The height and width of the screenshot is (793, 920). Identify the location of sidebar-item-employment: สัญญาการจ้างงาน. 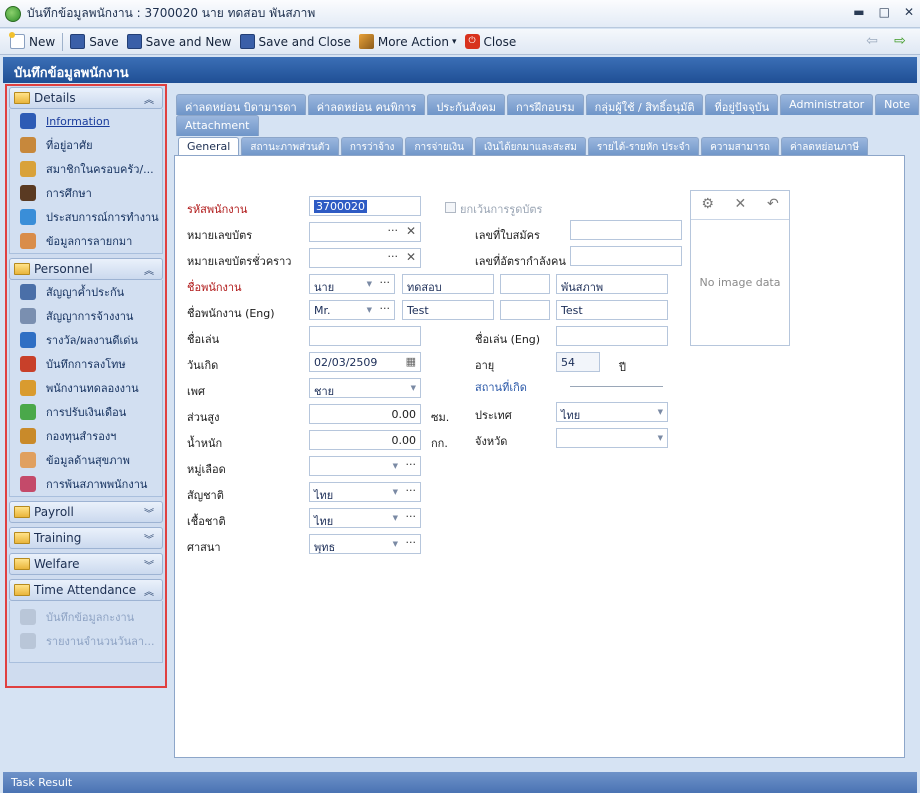
(86, 316).